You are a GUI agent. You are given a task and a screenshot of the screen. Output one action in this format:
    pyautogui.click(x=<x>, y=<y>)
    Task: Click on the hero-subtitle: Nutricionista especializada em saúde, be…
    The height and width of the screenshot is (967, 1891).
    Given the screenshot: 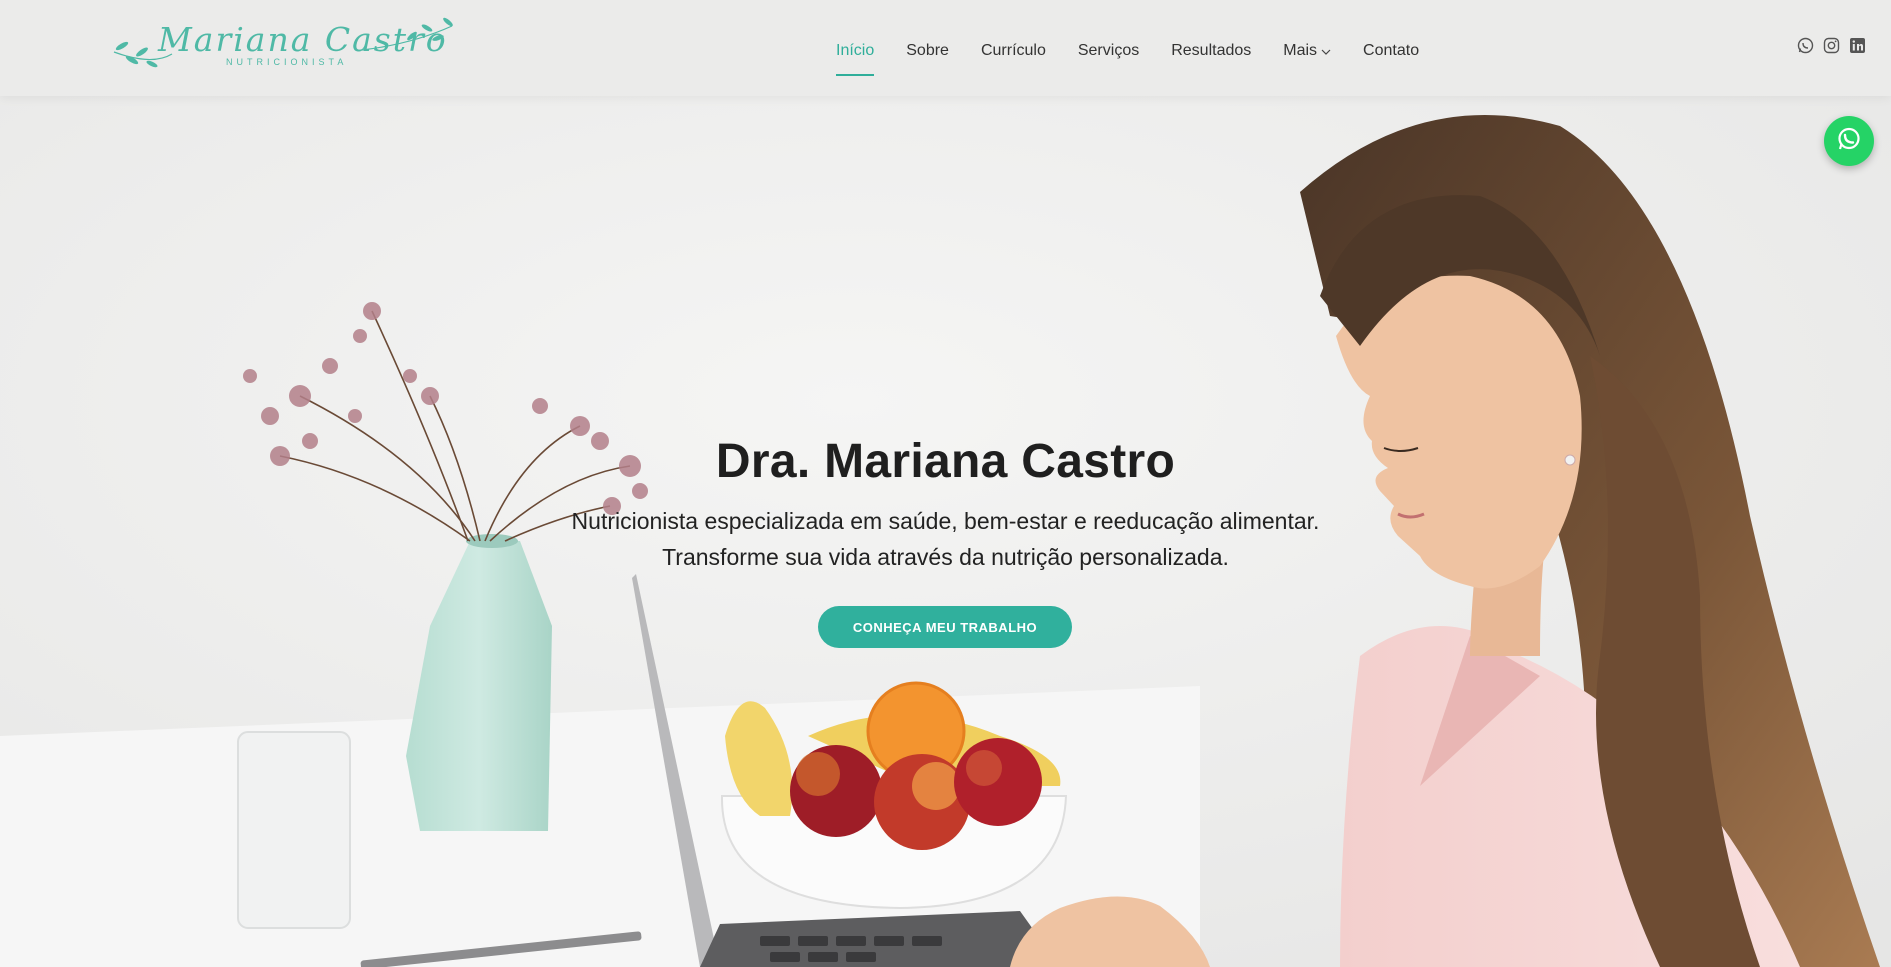 What is the action you would take?
    pyautogui.click(x=945, y=539)
    